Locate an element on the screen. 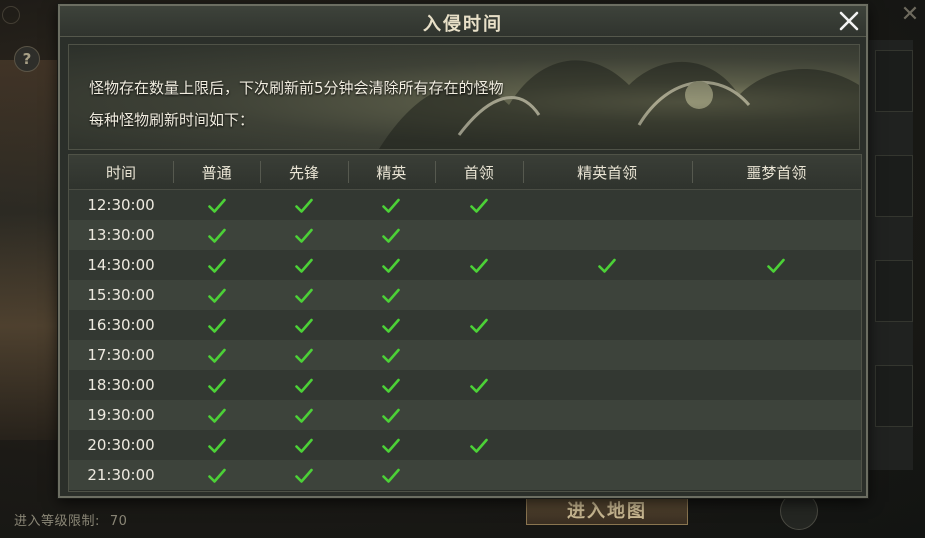 This screenshot has width=925, height=538. table-row: 17:30:00 is located at coordinates (465, 355).